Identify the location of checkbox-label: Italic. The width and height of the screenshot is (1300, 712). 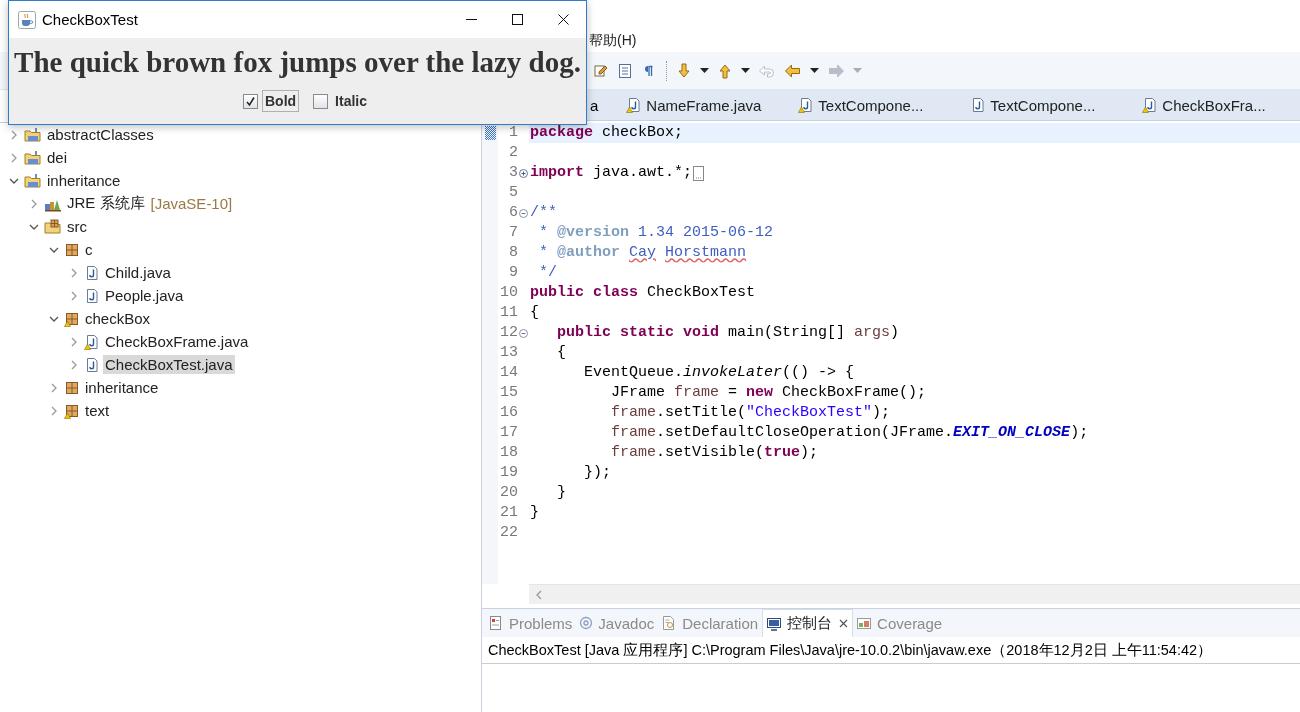
(351, 101).